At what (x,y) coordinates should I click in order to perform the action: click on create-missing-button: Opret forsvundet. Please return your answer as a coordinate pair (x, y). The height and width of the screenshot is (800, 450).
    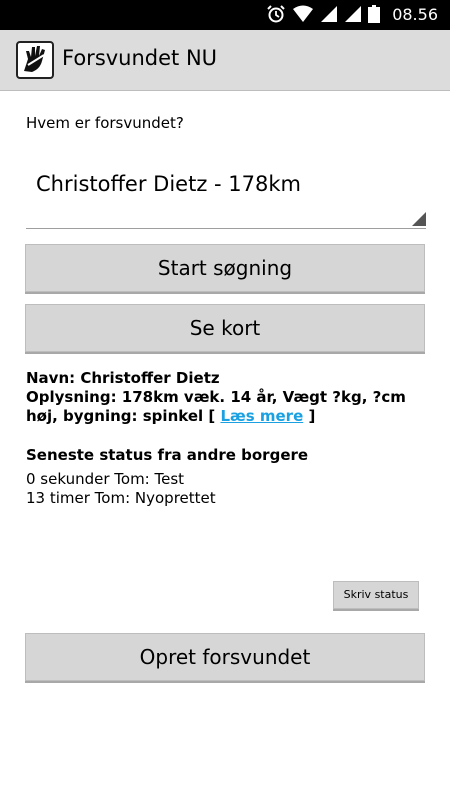
    Looking at the image, I should click on (225, 657).